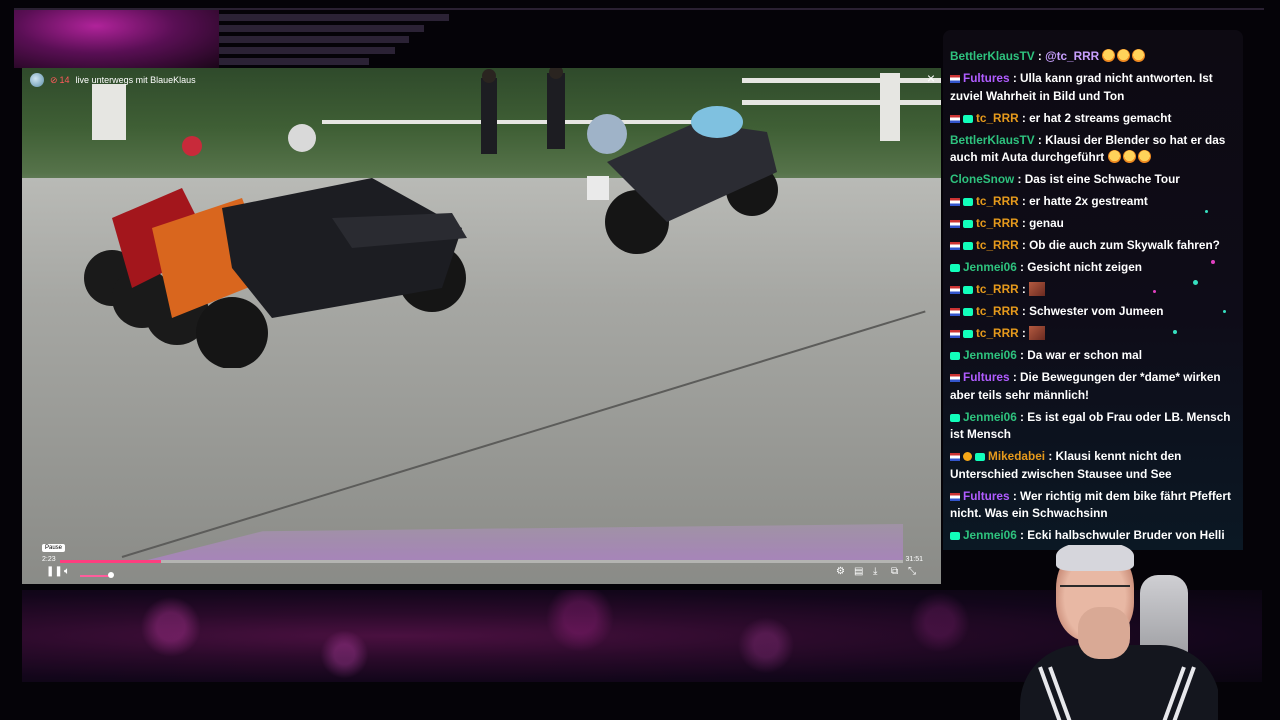 This screenshot has height=720, width=1280. I want to click on chat-text: @tc_RRR, so click(1074, 56).